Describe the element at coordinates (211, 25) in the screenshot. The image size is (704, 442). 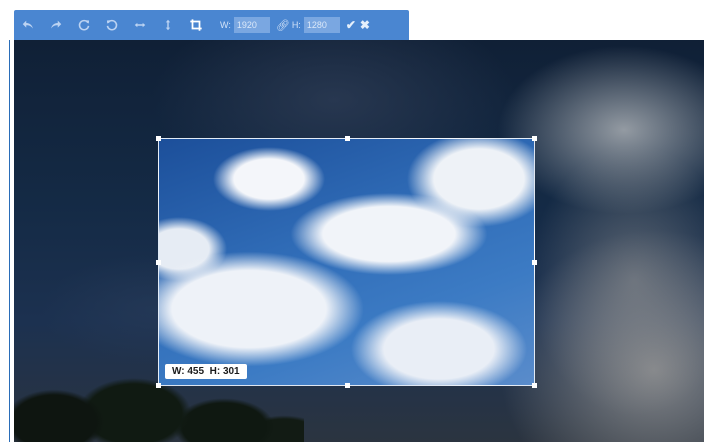
I see `image-editor-toolbar: W: 🔗︎ H: ✔ ✖` at that location.